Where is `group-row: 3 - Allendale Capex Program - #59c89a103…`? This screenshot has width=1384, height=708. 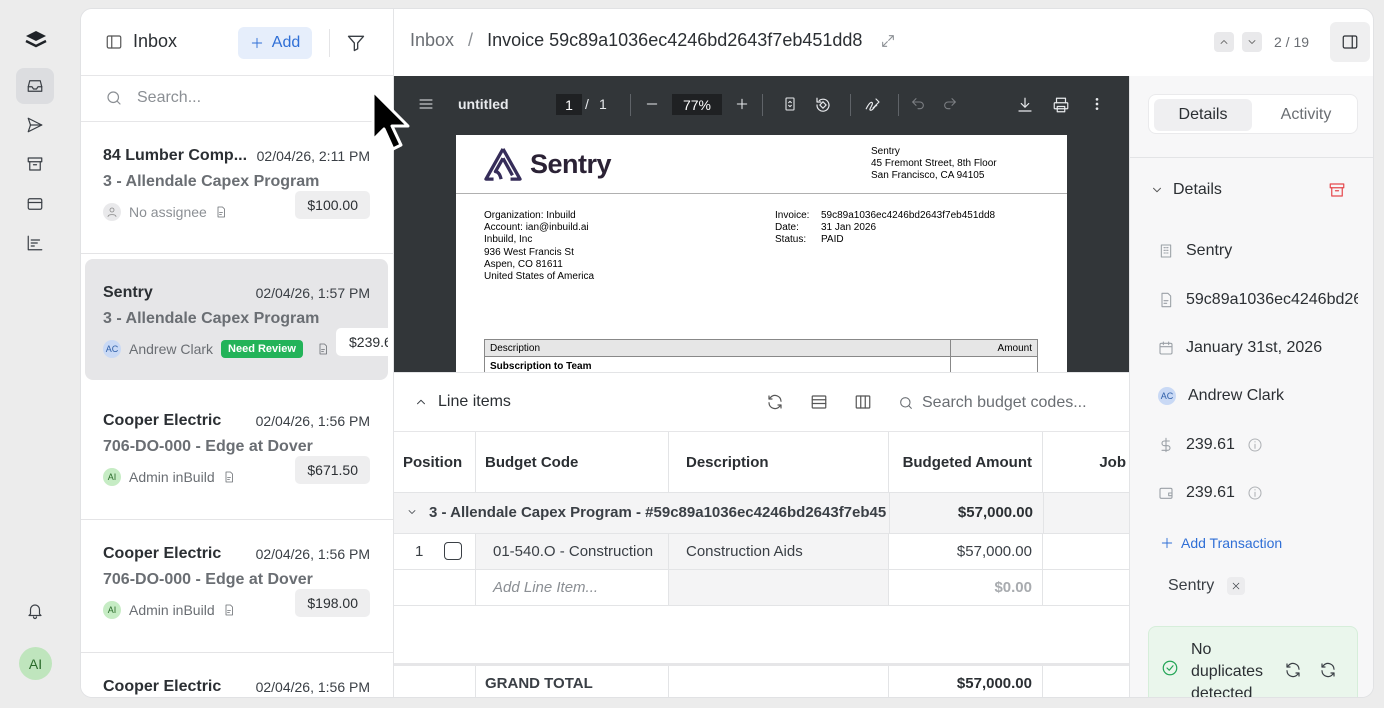
group-row: 3 - Allendale Capex Program - #59c89a103… is located at coordinates (761, 513).